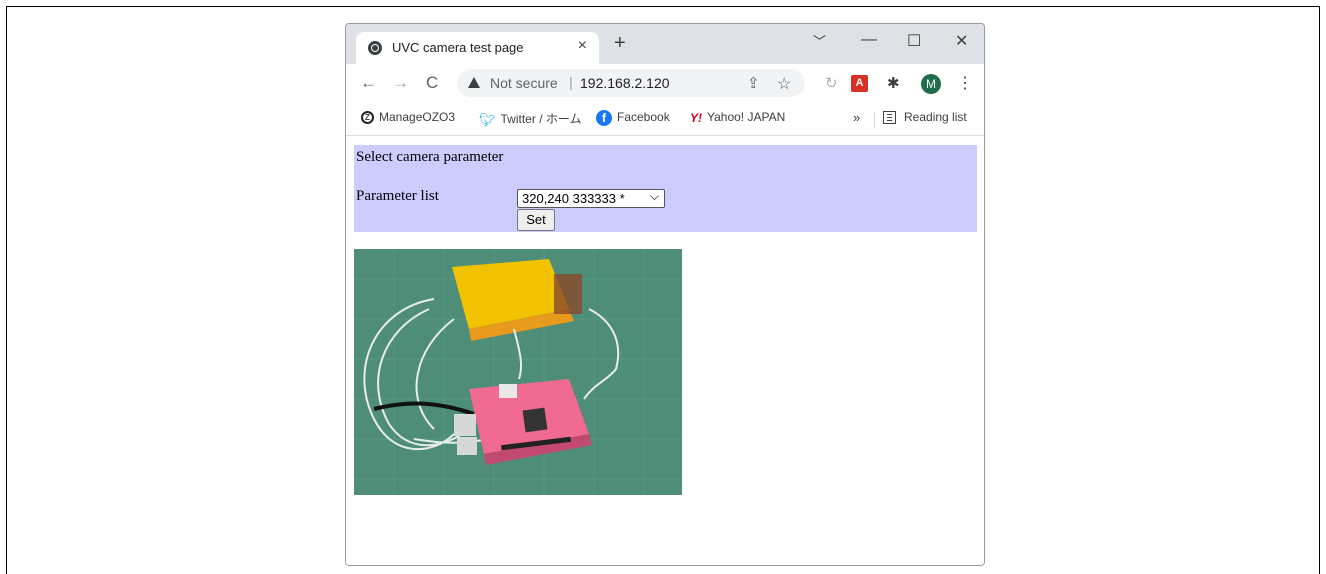  What do you see at coordinates (819, 40) in the screenshot?
I see `tab-search-icon: ﹀` at bounding box center [819, 40].